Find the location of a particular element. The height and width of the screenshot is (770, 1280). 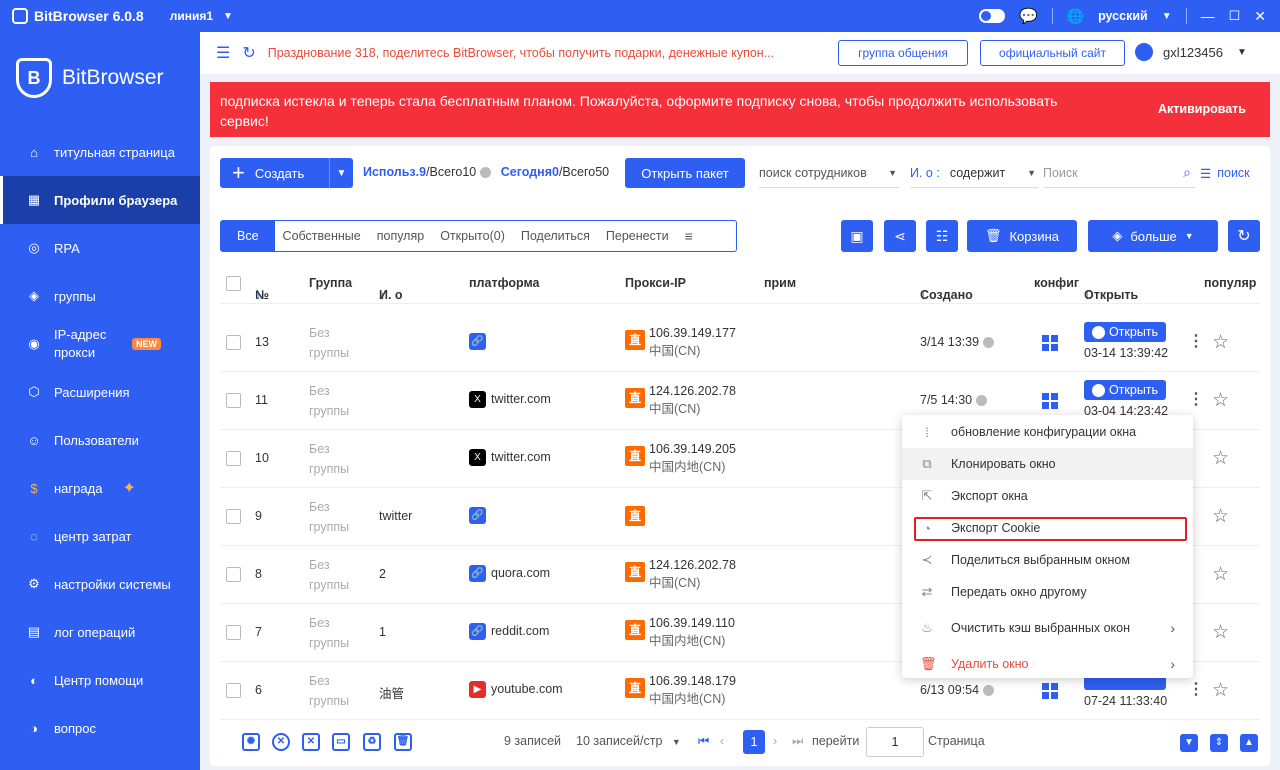

tab-popular: популяр is located at coordinates (400, 236).